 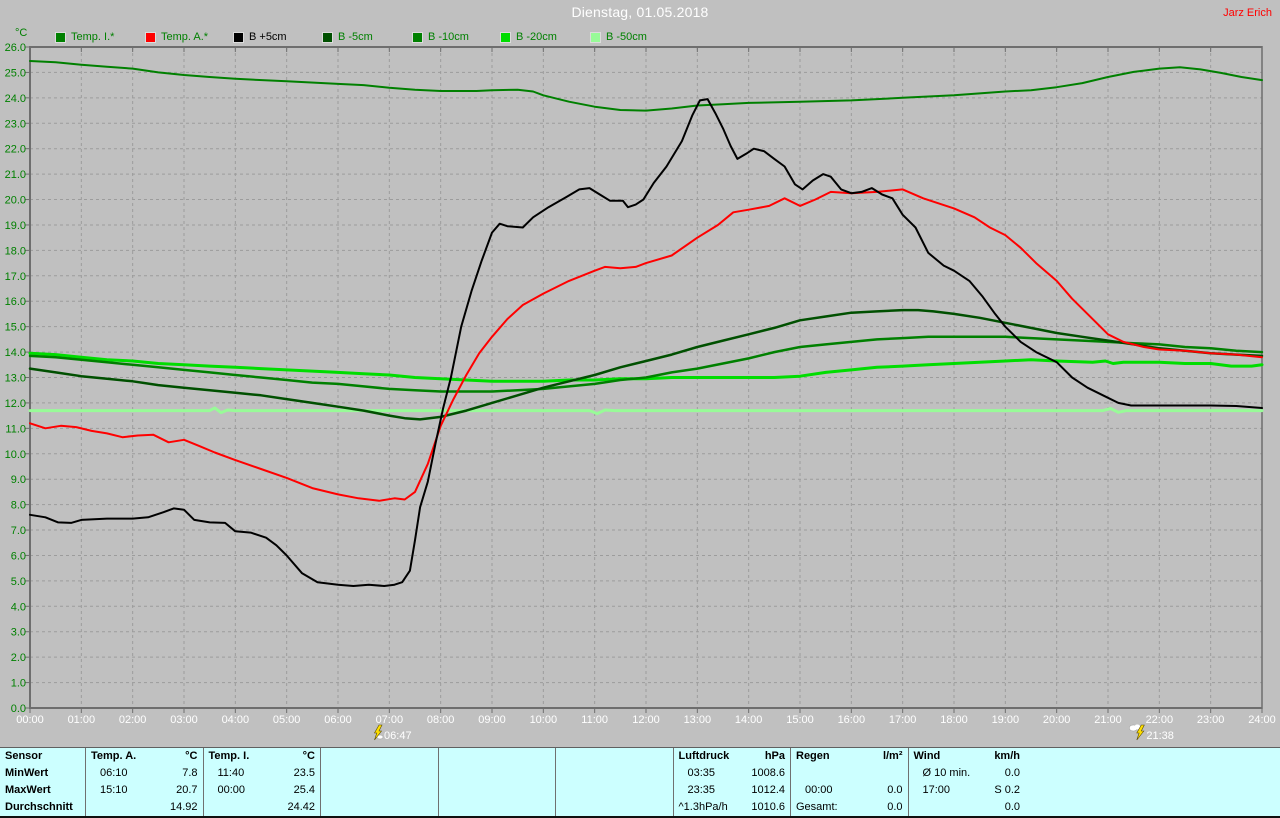 I want to click on sunrise-marker-icon, so click(x=378, y=732).